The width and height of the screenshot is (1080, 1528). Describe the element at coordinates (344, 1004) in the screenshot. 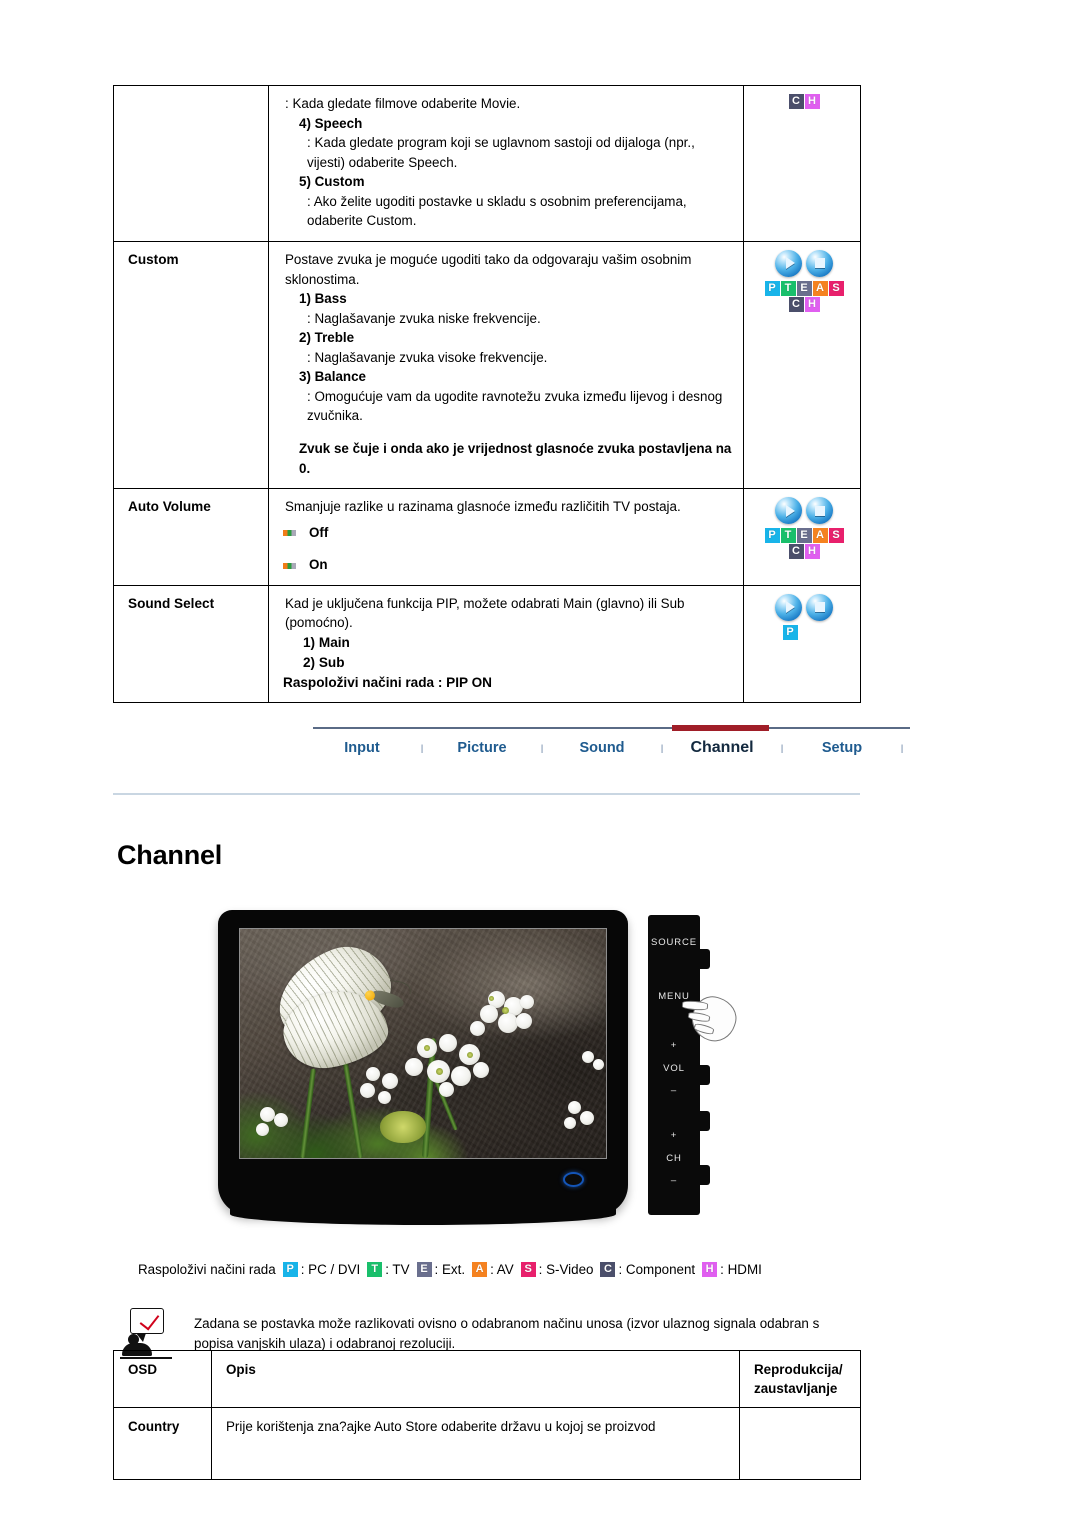

I see `butterfly-icon` at that location.